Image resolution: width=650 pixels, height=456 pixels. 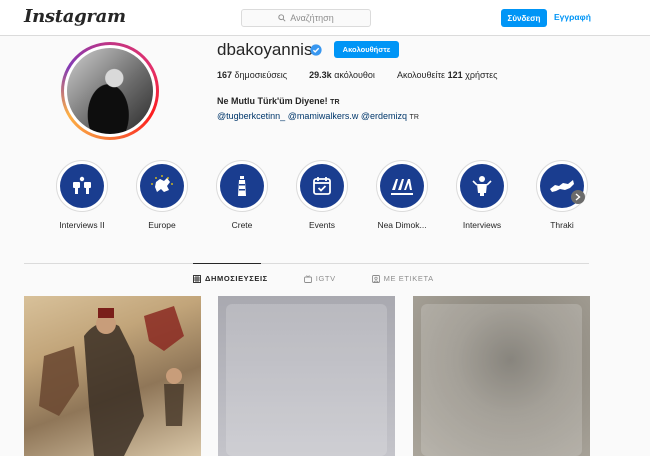 What do you see at coordinates (82, 186) in the screenshot?
I see `microphones-icon` at bounding box center [82, 186].